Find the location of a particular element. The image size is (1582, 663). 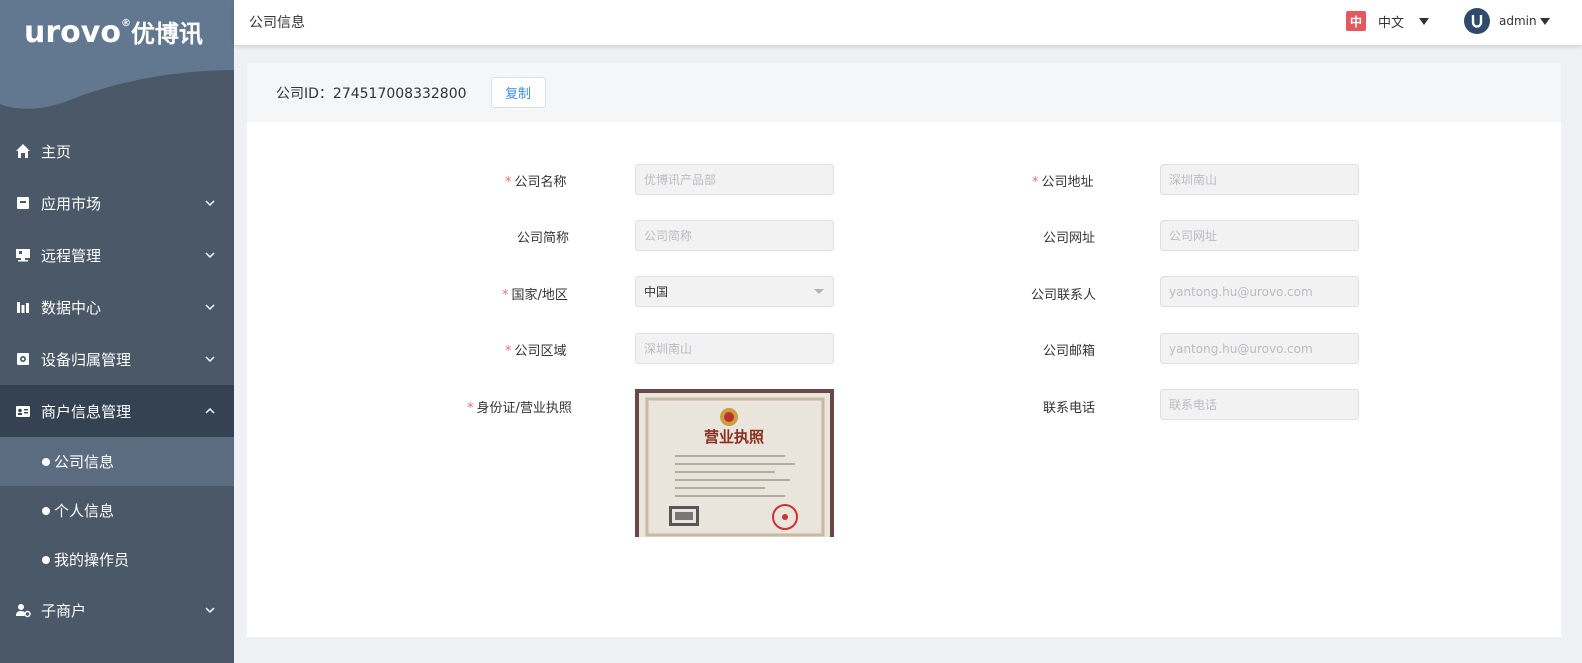

logo-cn-text: 优博讯 is located at coordinates (166, 34).